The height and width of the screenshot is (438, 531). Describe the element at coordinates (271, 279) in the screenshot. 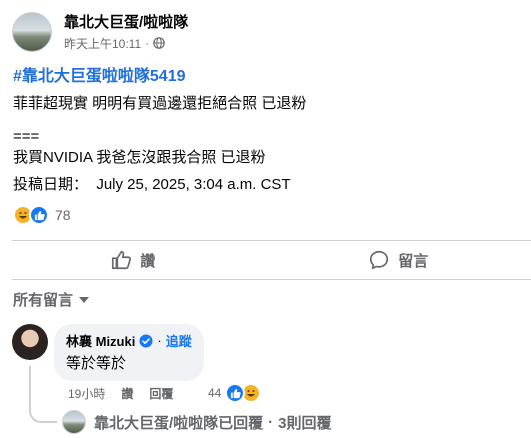

I see `divider-bottom` at that location.